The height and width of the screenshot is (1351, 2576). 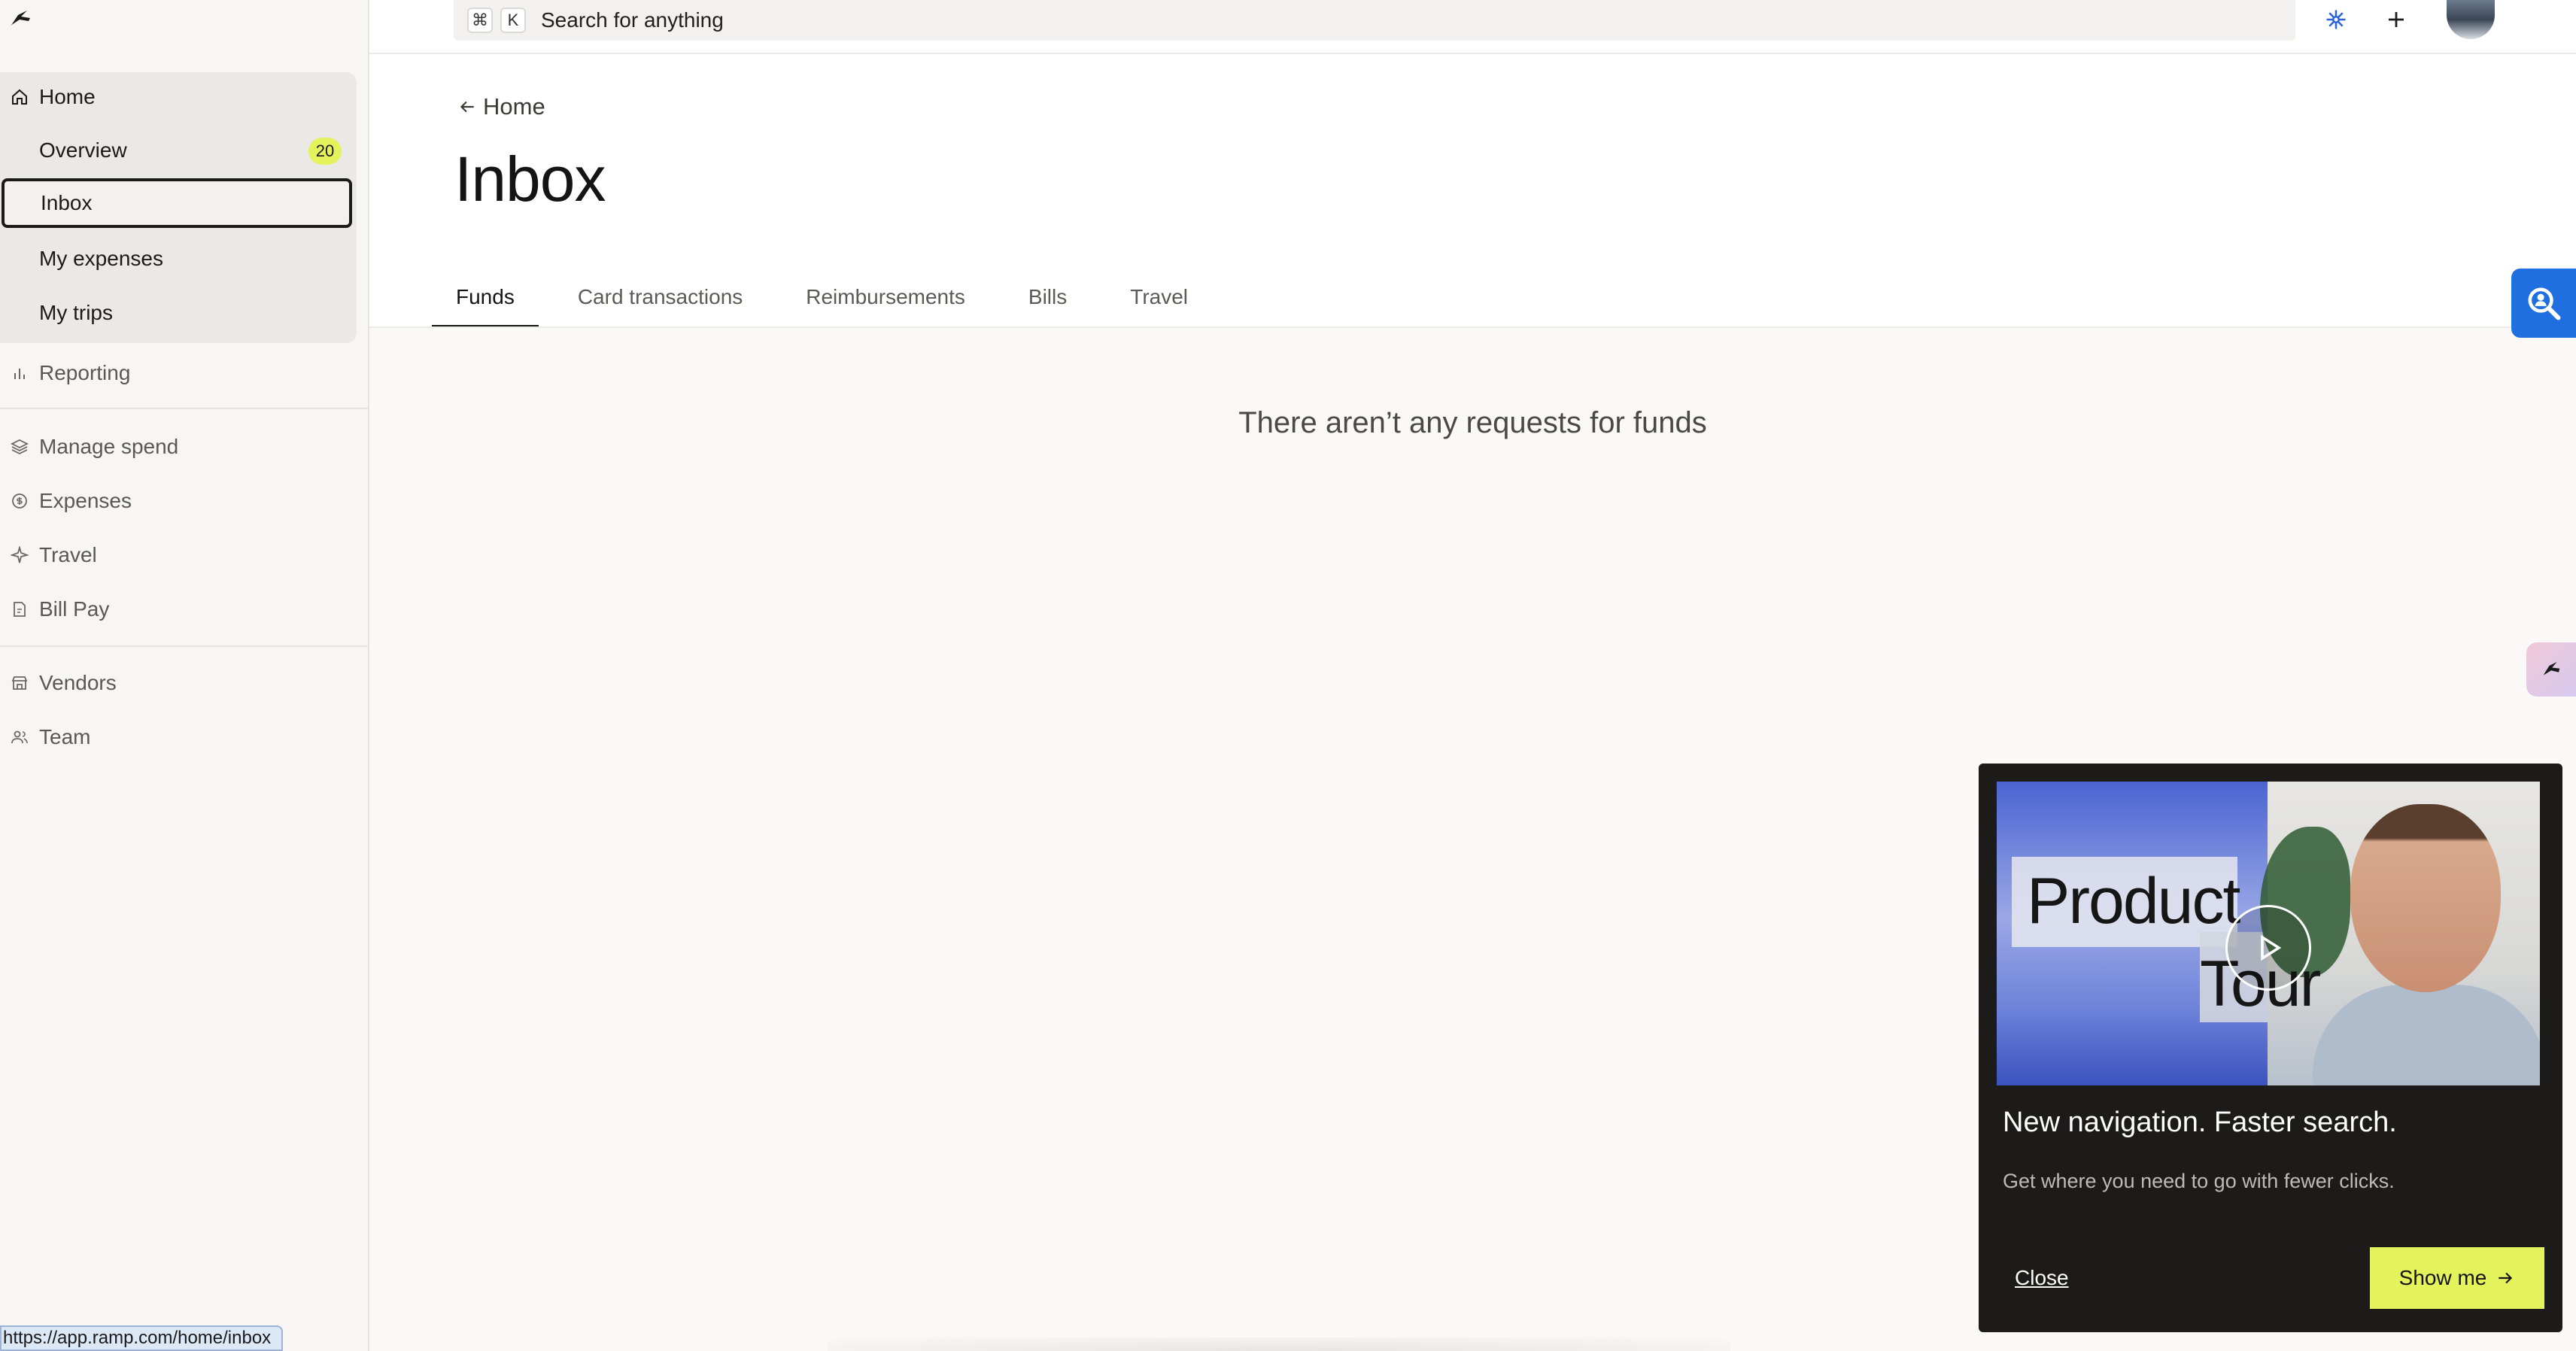 I want to click on sidebar-item-label: Manage spend, so click(x=109, y=446).